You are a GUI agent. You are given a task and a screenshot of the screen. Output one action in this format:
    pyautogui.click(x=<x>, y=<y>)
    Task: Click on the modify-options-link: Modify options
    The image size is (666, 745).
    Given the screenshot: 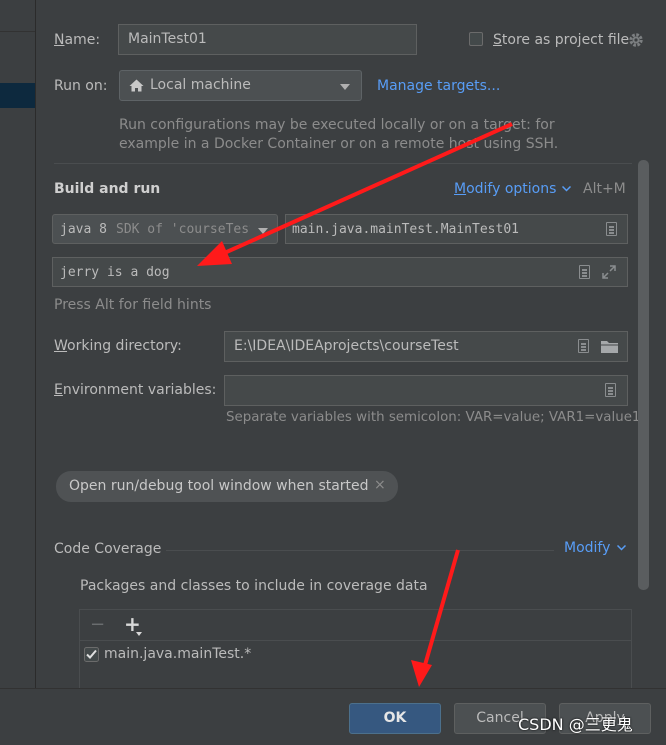 What is the action you would take?
    pyautogui.click(x=505, y=189)
    